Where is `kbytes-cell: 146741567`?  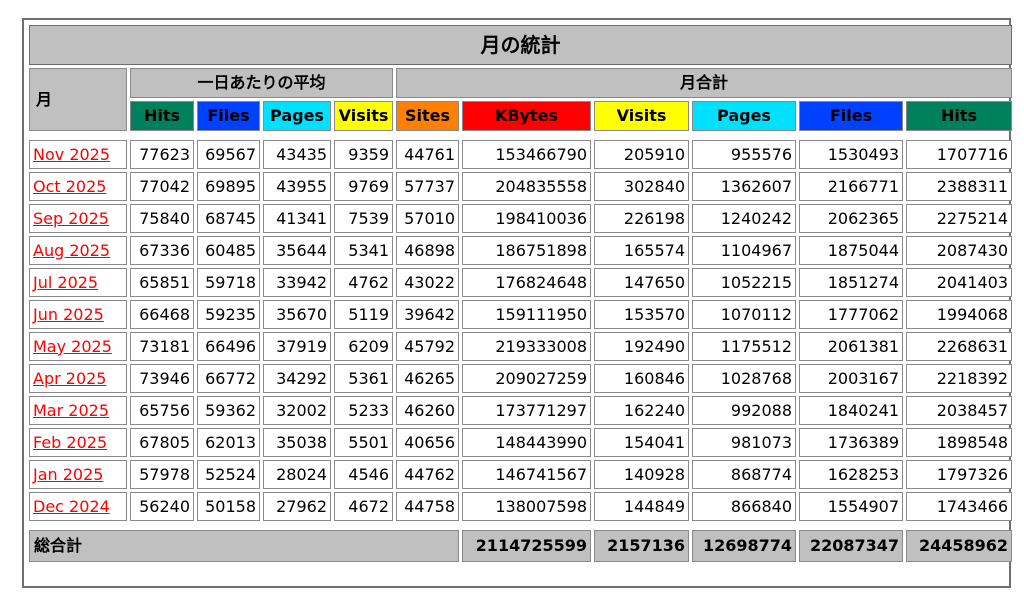 kbytes-cell: 146741567 is located at coordinates (526, 474).